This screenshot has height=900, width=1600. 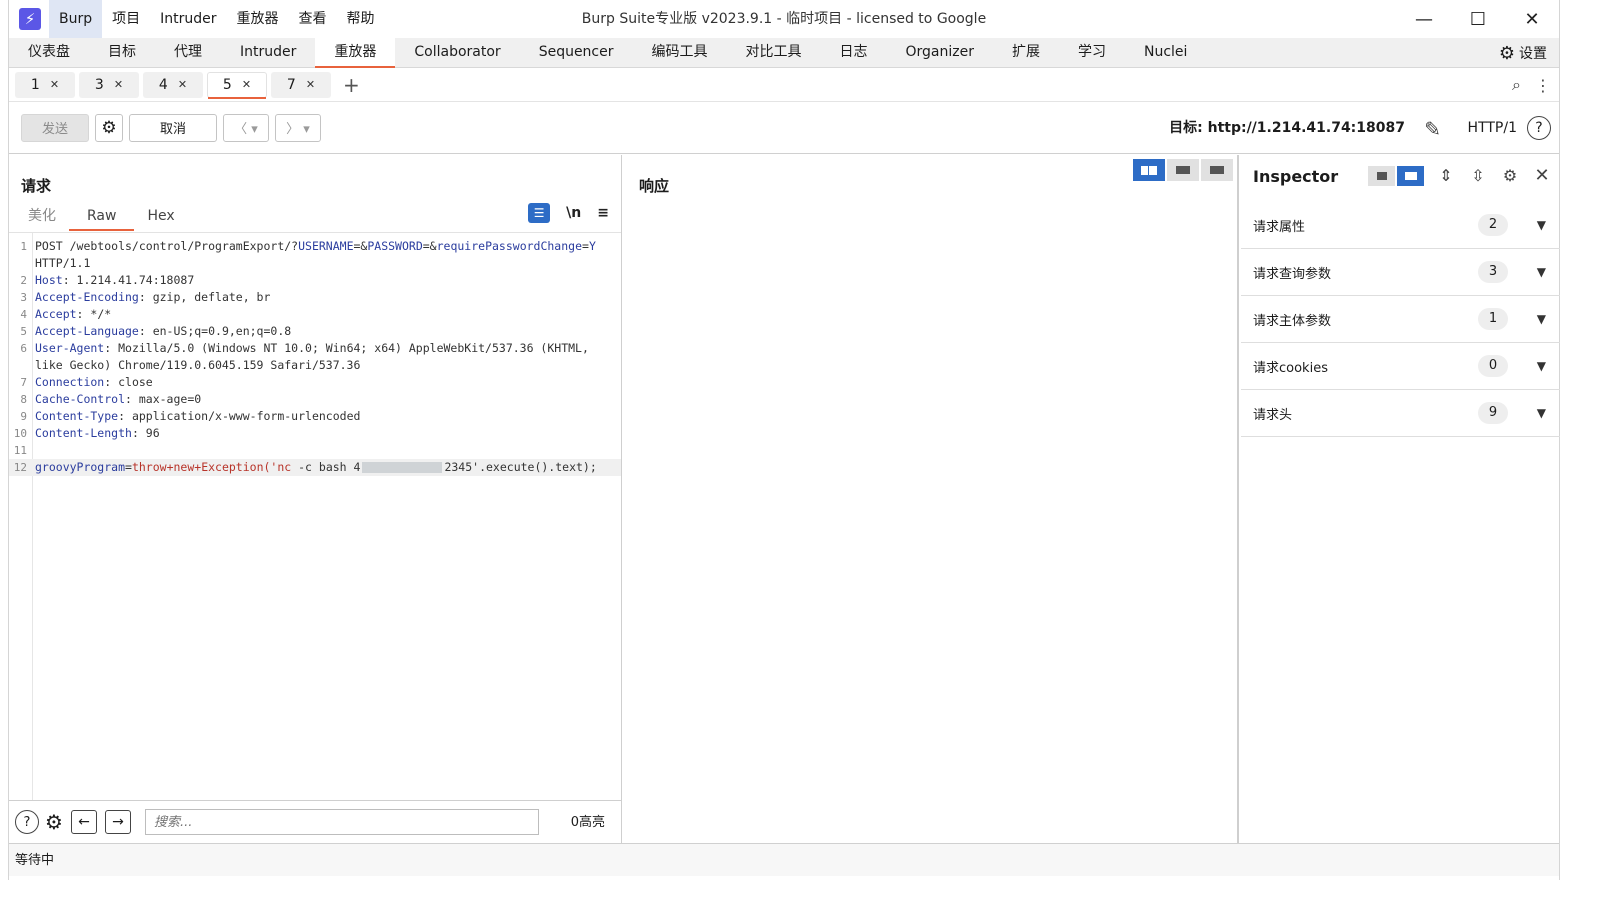 I want to click on search-settings-gear-icon: ⚙, so click(x=54, y=822).